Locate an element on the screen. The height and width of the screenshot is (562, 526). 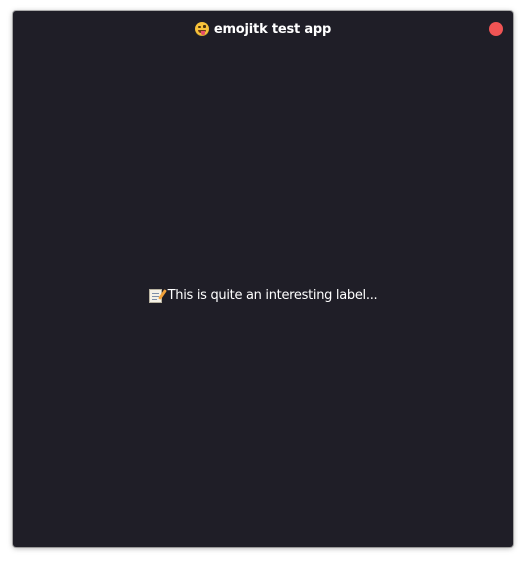
window-title: emojitk test app is located at coordinates (272, 29).